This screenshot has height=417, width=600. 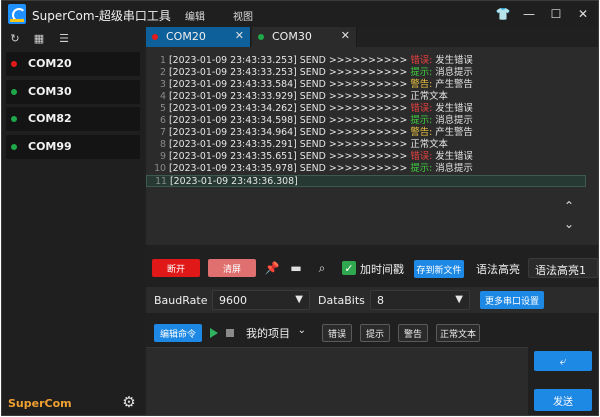 I want to click on action-row: 断开 清屏 📌 ▬ ⌕ ✓ 加时间戳 存到新文件 语法高亮 语法高亮1, so click(x=372, y=268).